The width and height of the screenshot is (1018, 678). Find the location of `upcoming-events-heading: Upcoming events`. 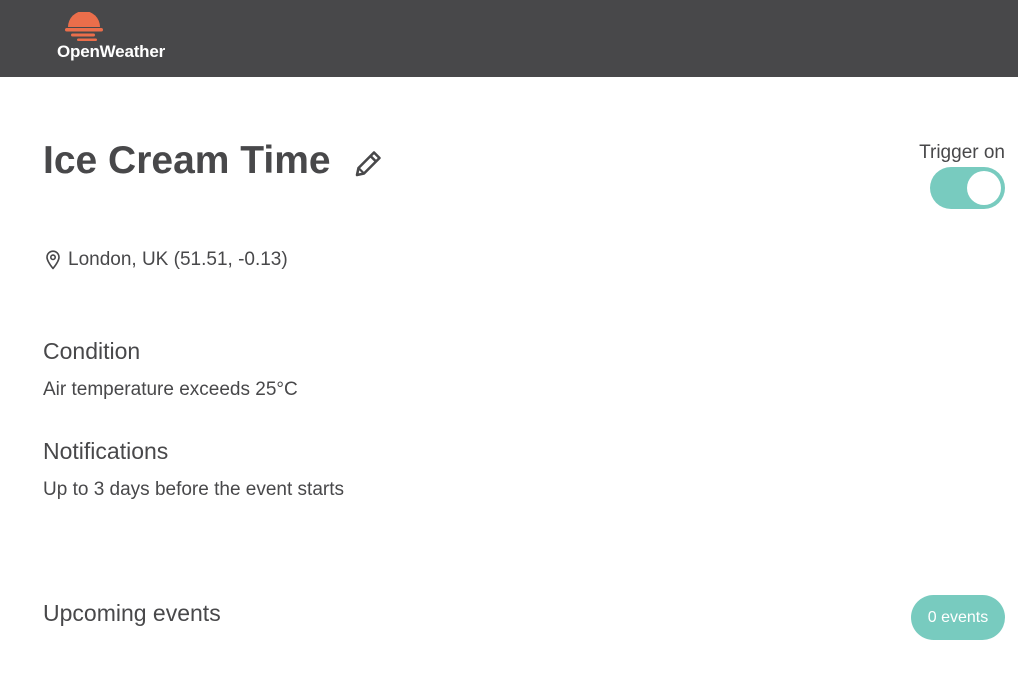

upcoming-events-heading: Upcoming events is located at coordinates (132, 613).